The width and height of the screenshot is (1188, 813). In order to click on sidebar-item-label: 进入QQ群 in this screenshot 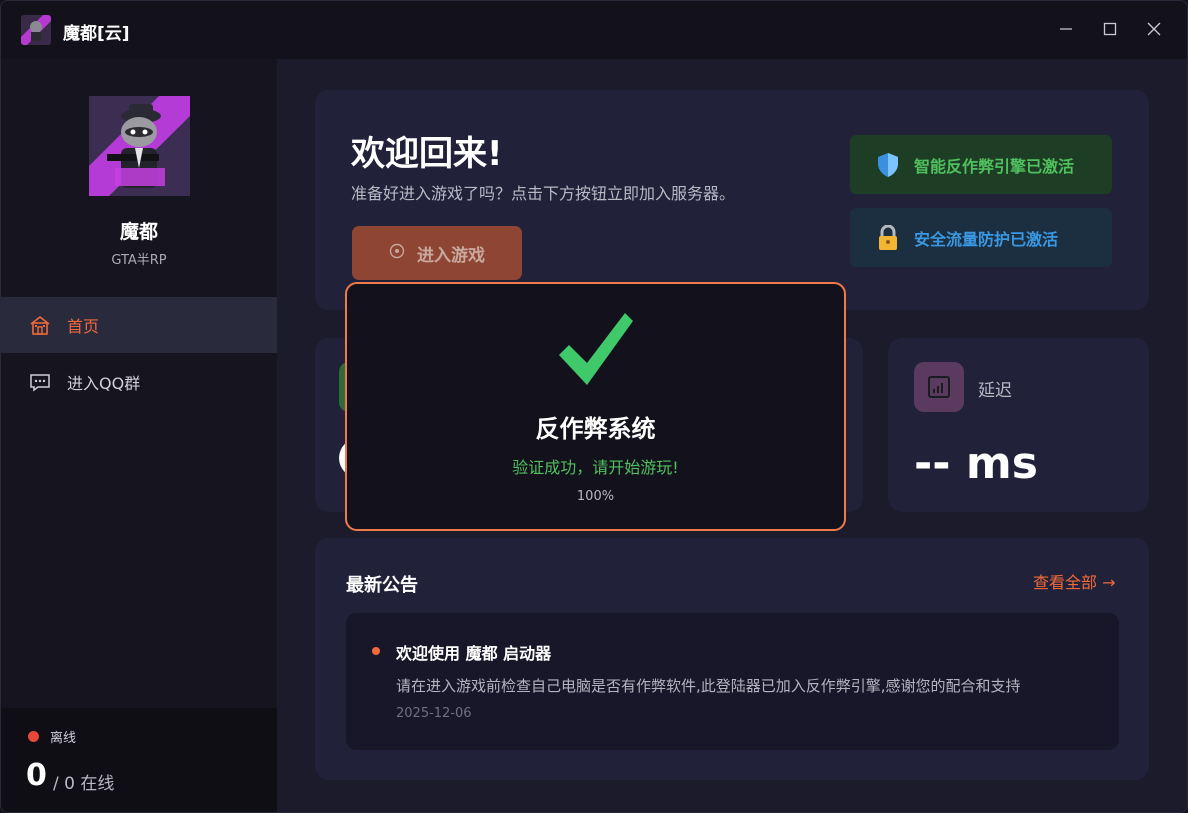, I will do `click(104, 383)`.